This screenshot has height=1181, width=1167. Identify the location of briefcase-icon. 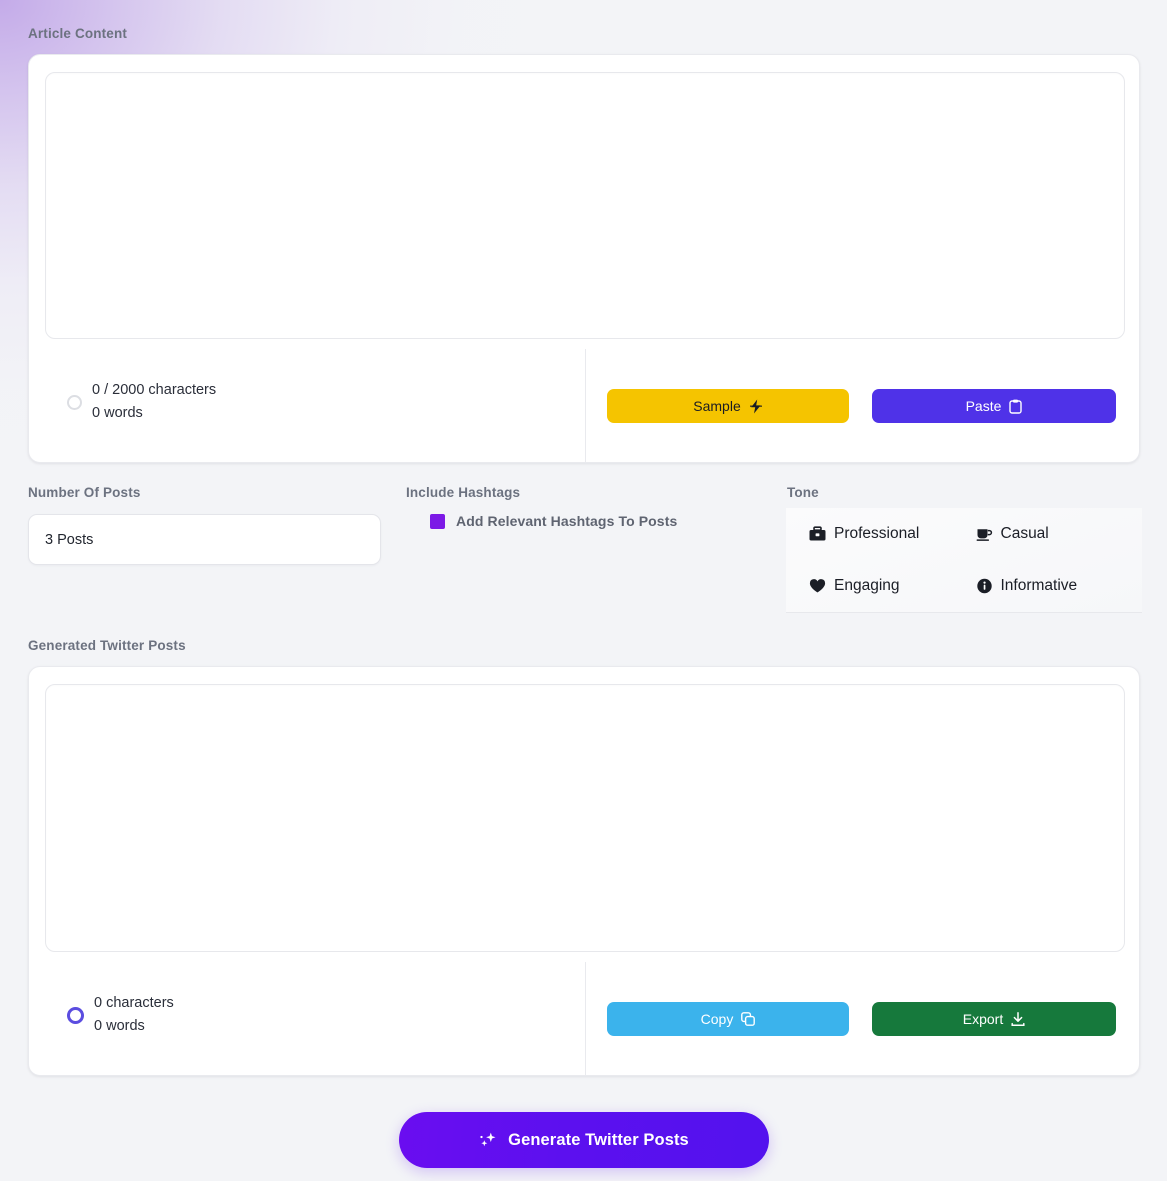
(817, 533).